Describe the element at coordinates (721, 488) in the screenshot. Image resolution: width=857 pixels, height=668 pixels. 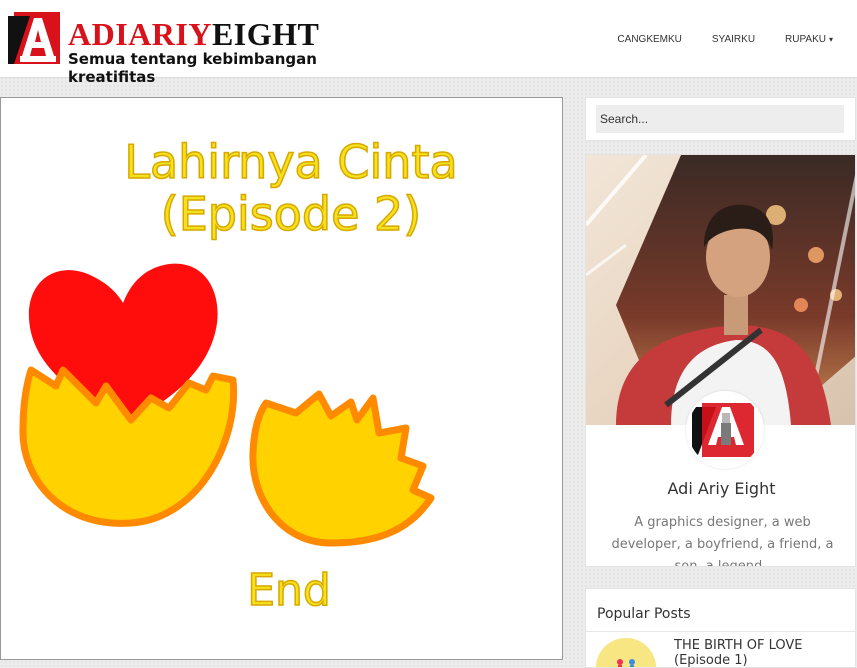
I see `profile-name: Adi Ariy Eight` at that location.